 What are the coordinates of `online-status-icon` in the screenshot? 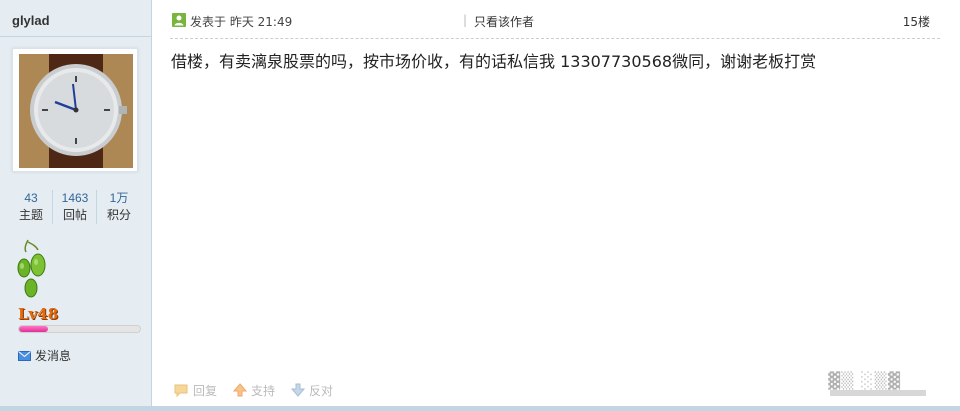 It's located at (179, 20).